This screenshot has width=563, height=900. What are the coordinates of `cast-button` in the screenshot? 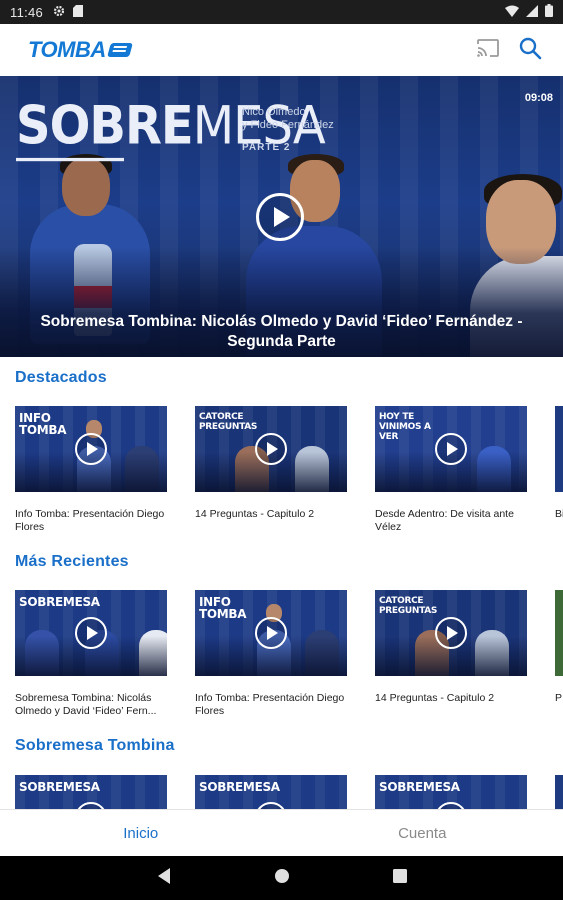 It's located at (488, 50).